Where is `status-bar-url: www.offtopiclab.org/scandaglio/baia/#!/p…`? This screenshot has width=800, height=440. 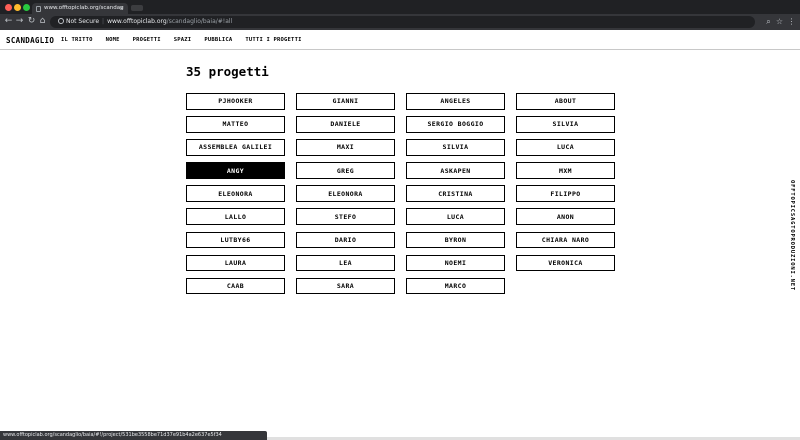
status-bar-url: www.offtopiclab.org/scandaglio/baia/#!/p… is located at coordinates (133, 435).